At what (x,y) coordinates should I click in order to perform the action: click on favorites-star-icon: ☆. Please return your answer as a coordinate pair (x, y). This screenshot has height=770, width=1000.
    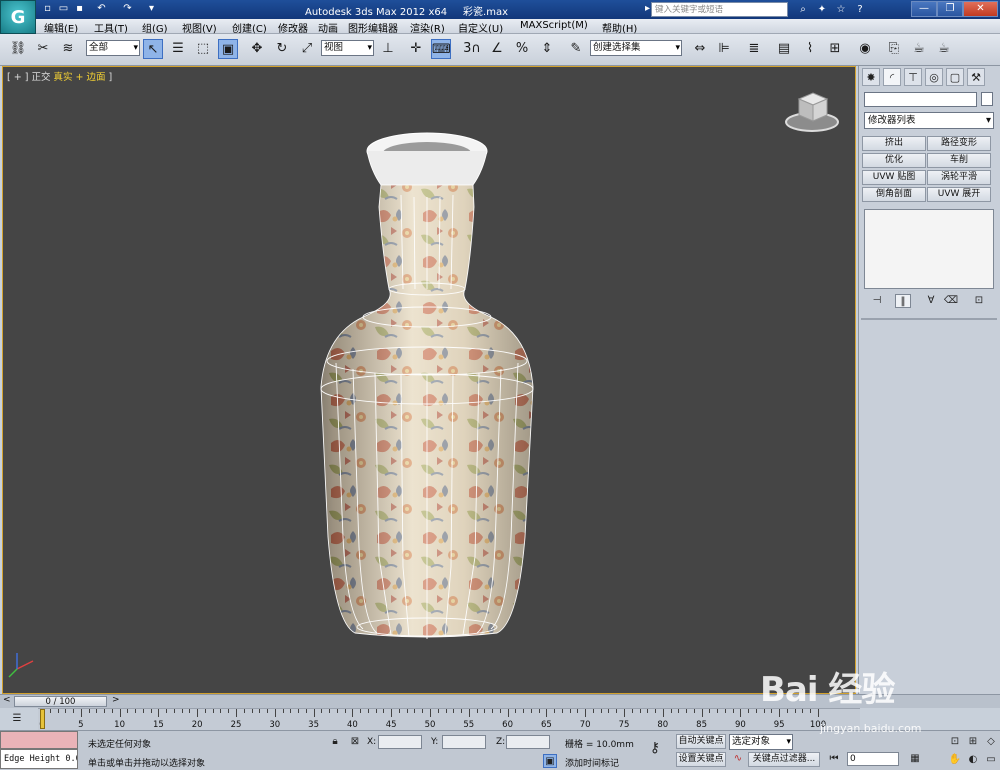
    Looking at the image, I should click on (841, 9).